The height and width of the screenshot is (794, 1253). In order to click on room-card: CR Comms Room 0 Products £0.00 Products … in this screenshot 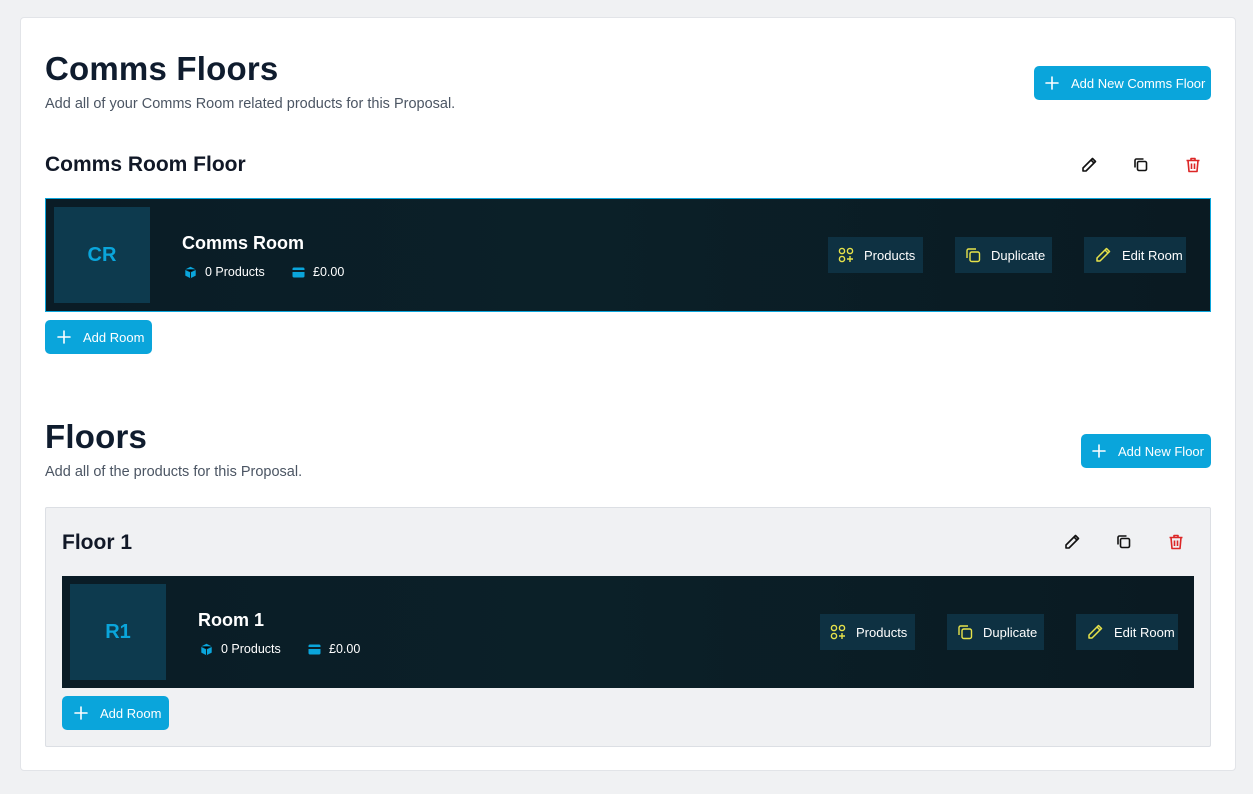, I will do `click(628, 255)`.